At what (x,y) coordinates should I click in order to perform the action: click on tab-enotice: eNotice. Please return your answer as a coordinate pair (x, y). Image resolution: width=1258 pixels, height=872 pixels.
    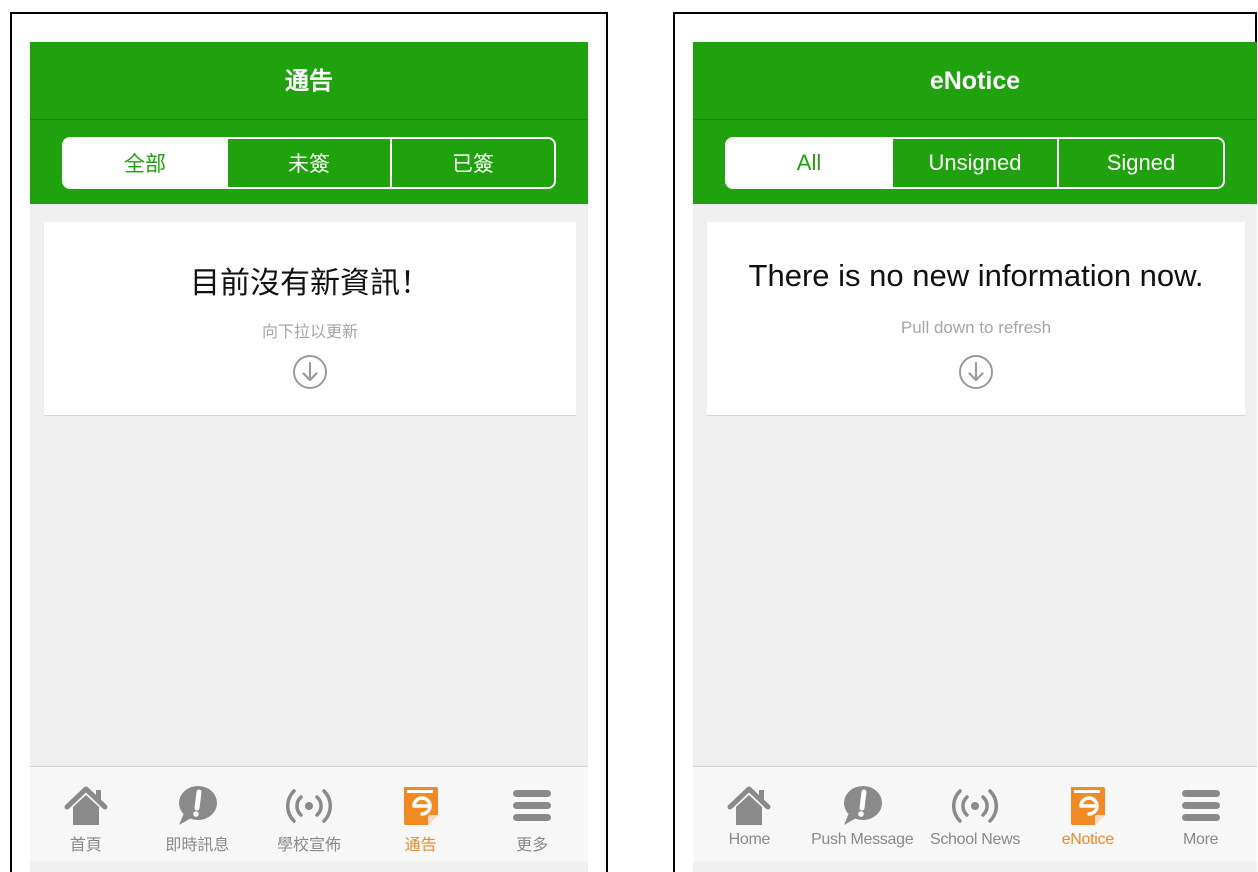
    Looking at the image, I should click on (1087, 814).